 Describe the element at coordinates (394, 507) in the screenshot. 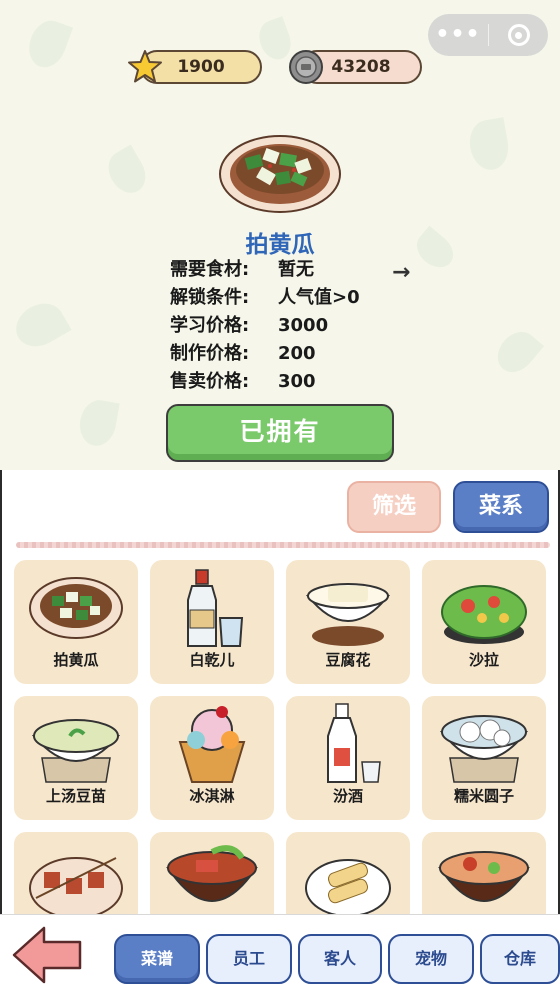

I see `filter-button: 筛选` at that location.